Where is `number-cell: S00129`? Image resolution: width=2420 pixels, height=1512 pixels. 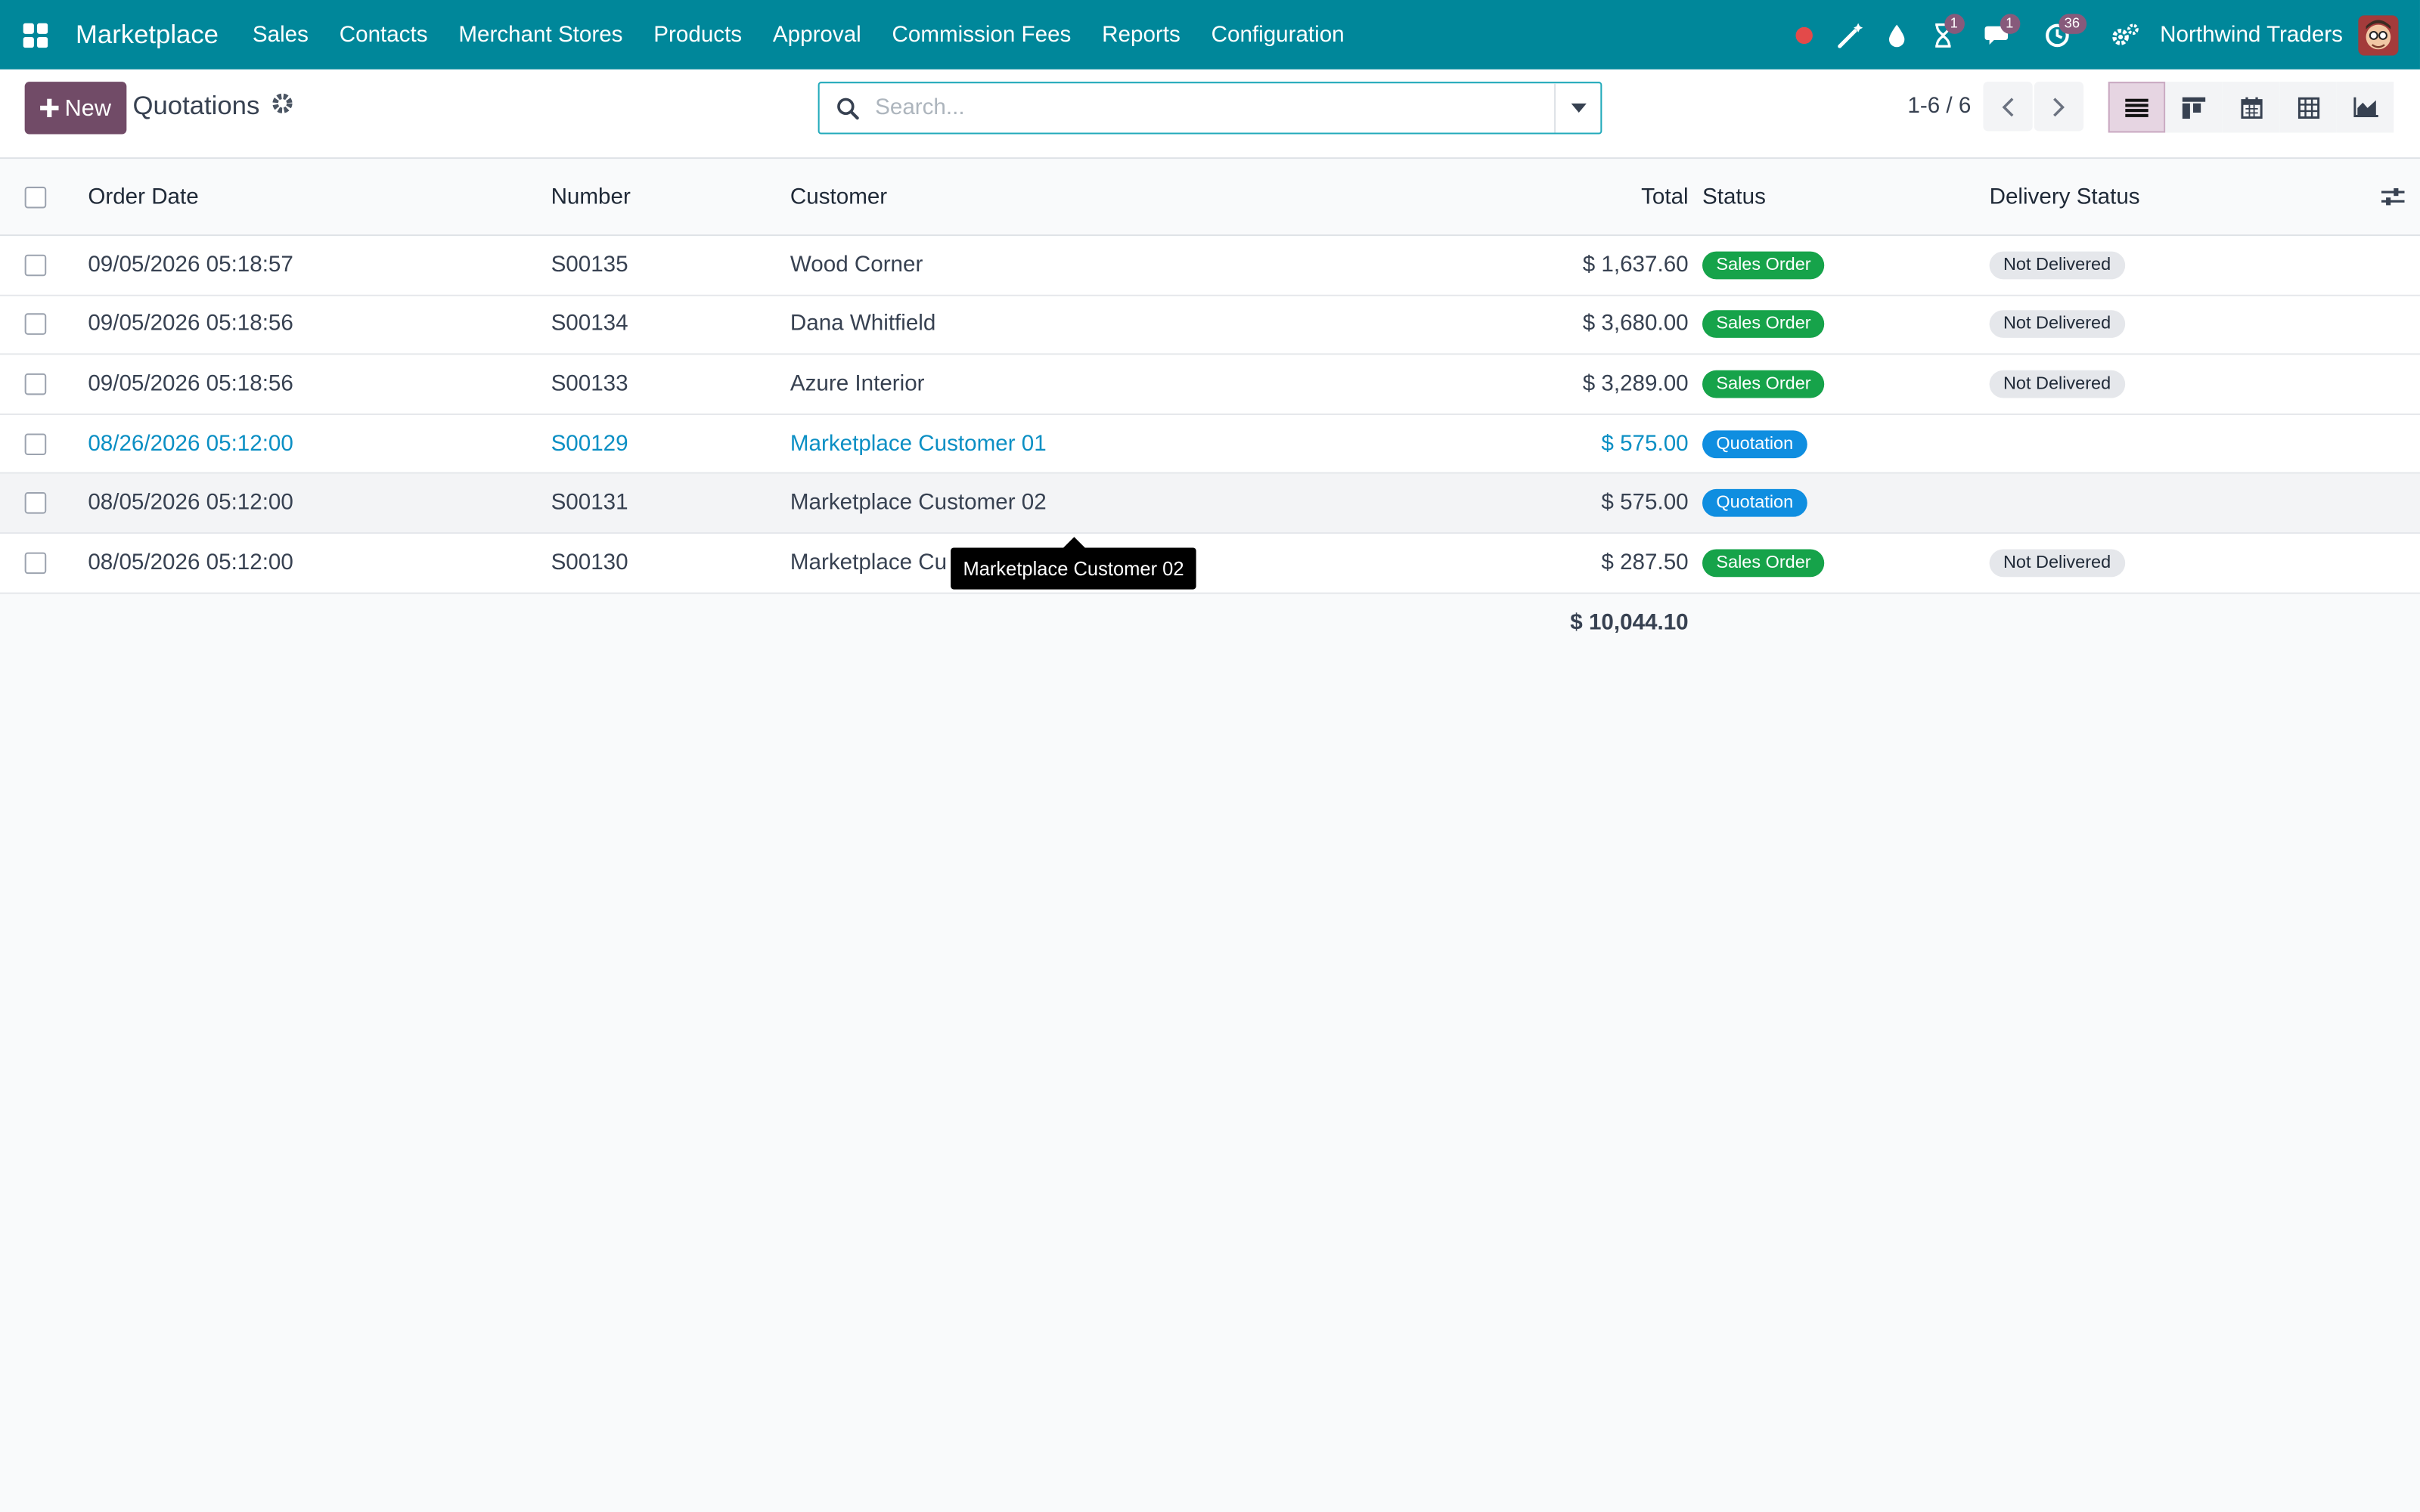
number-cell: S00129 is located at coordinates (589, 444).